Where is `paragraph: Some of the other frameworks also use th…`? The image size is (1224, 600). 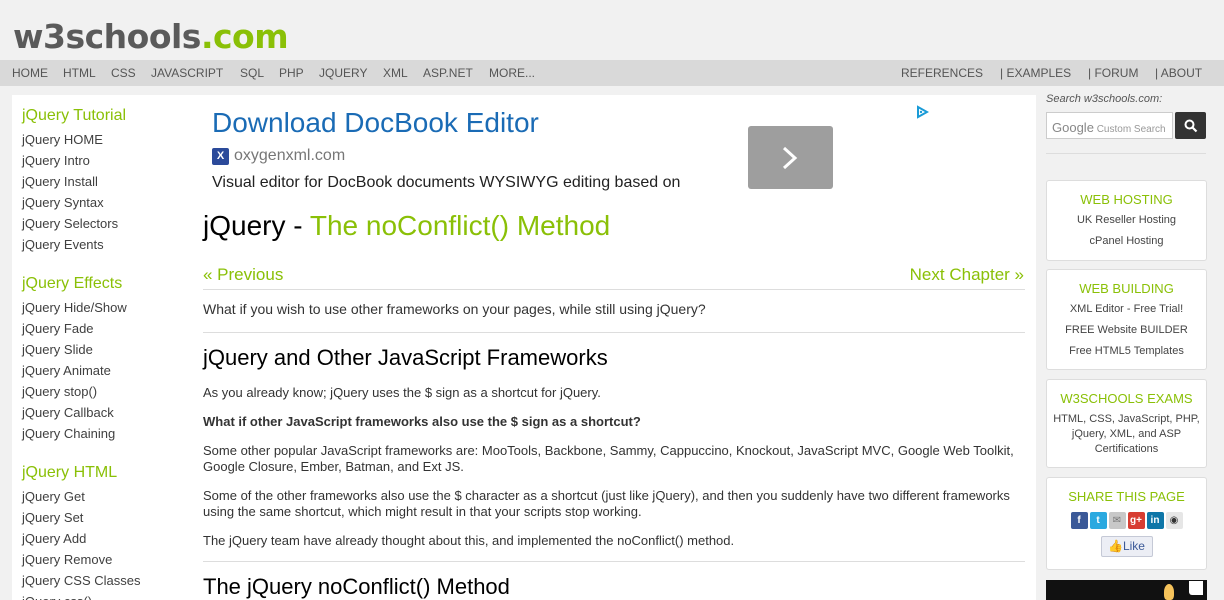 paragraph: Some of the other frameworks also use th… is located at coordinates (606, 503).